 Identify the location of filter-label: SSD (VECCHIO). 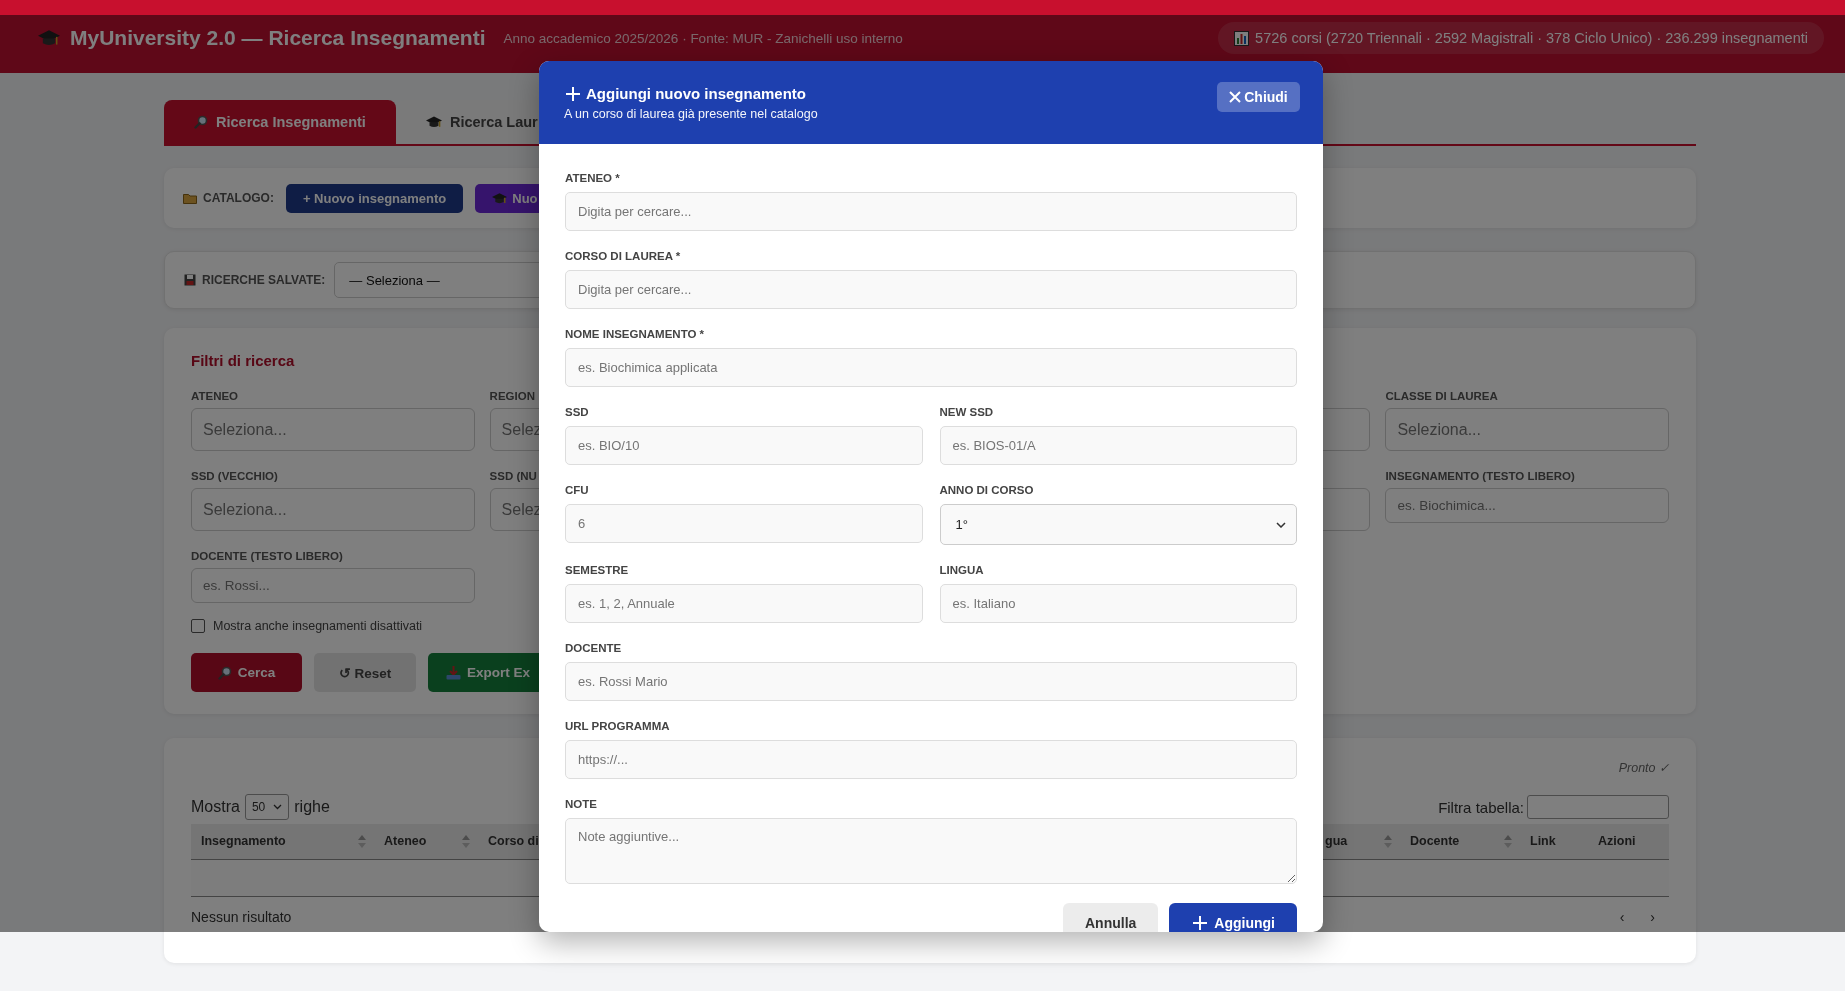
(235, 476).